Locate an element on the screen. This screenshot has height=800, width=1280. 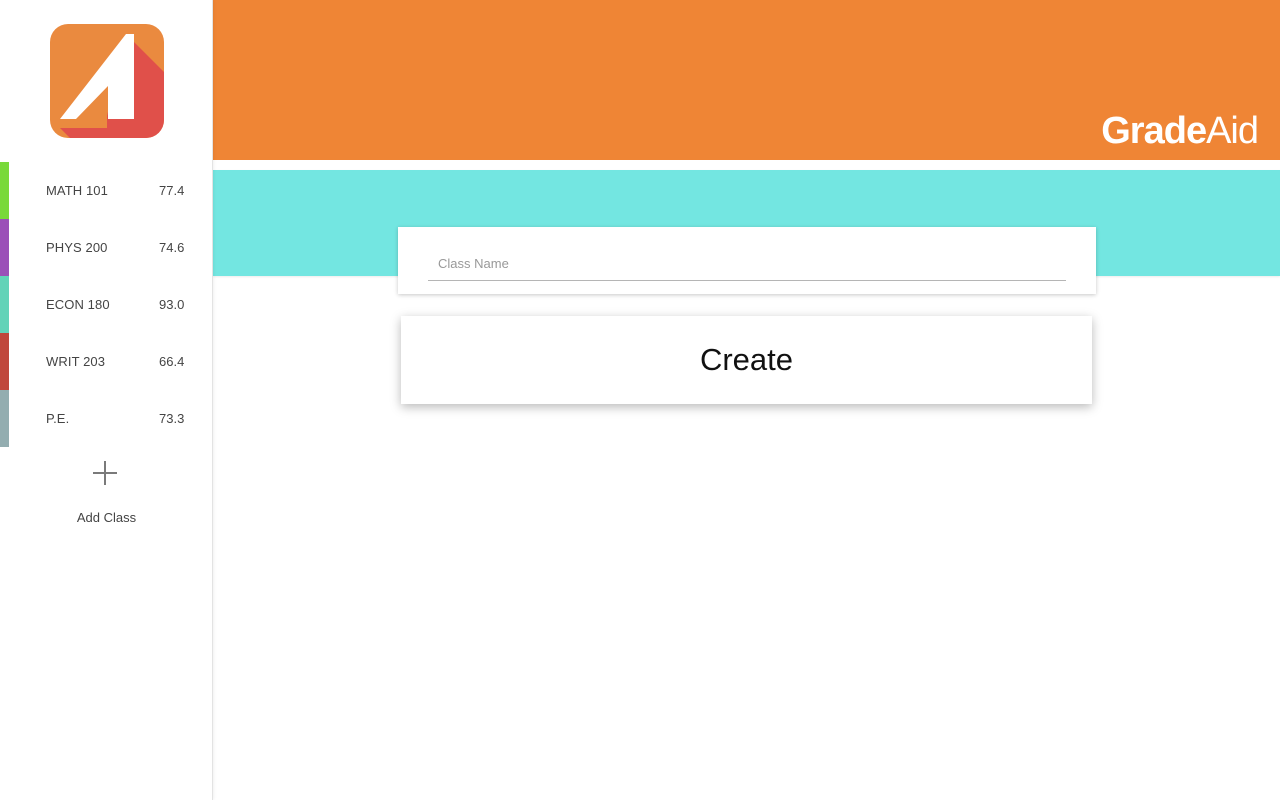
brand-light: Aid is located at coordinates (1232, 131).